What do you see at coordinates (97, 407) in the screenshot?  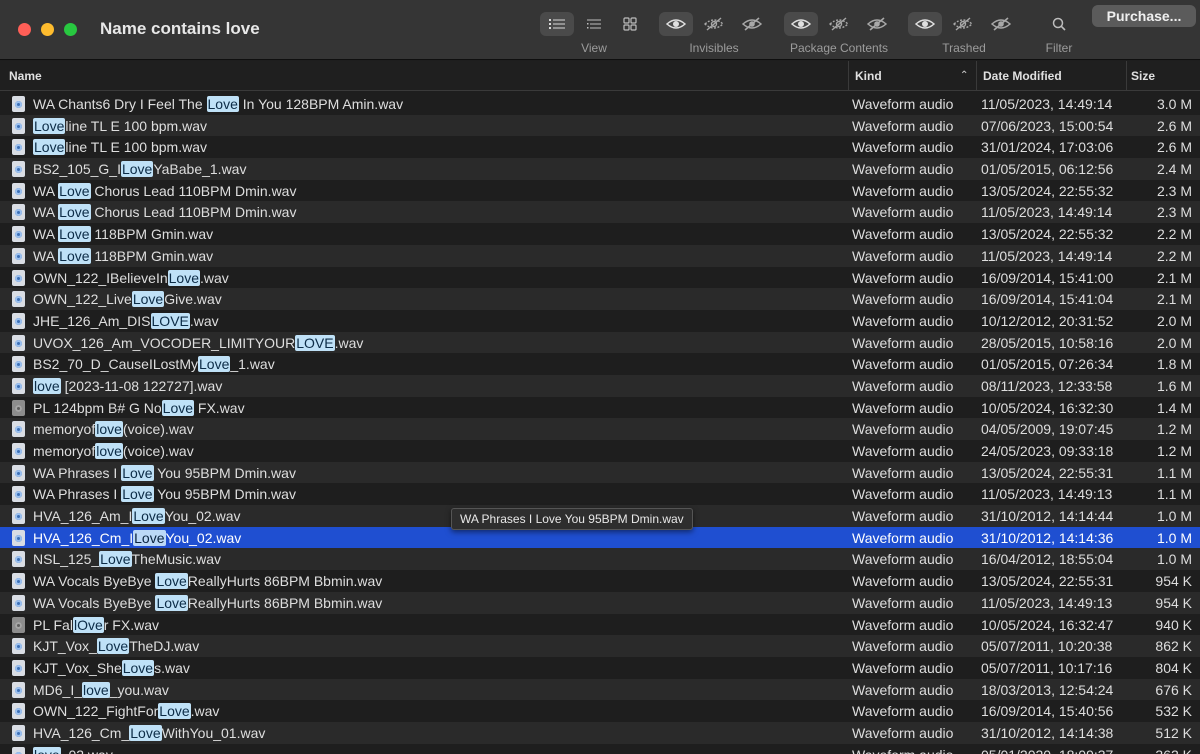 I see `file-name-prefix: PL 124bpm B# G No` at bounding box center [97, 407].